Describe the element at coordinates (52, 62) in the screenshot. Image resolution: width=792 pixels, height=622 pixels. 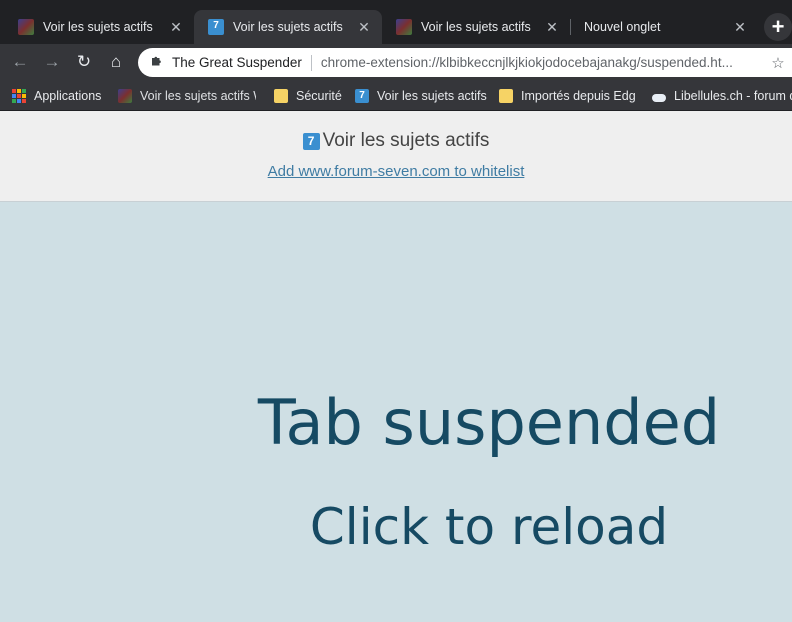
I see `forward-button: →` at that location.